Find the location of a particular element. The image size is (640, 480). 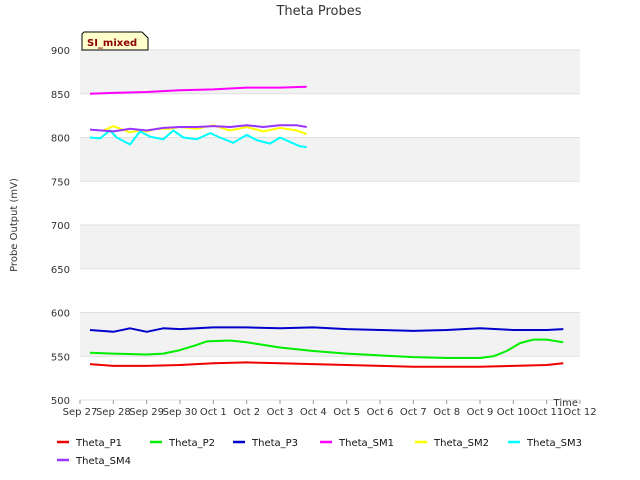

y-tick-label: 750 is located at coordinates (60, 182).